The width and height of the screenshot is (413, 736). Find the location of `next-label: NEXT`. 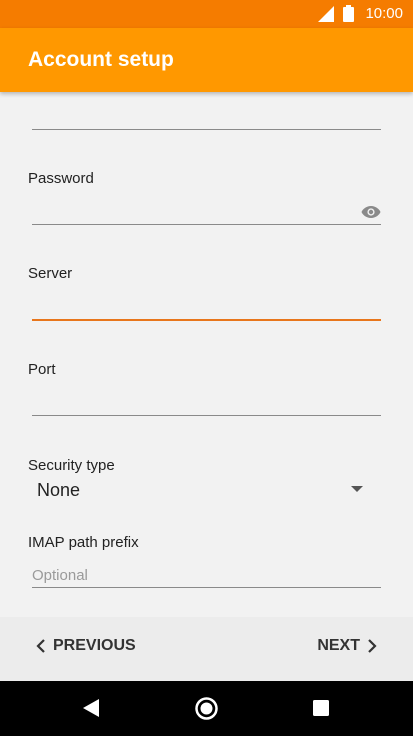

next-label: NEXT is located at coordinates (338, 645).